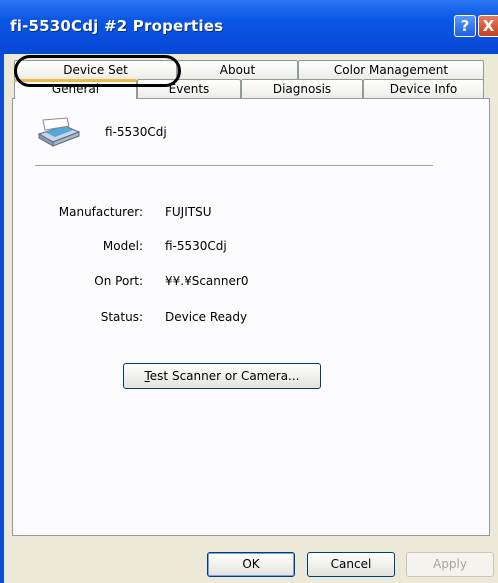 This screenshot has width=498, height=583. What do you see at coordinates (100, 212) in the screenshot?
I see `manufacturer-label: Manufacturer:` at bounding box center [100, 212].